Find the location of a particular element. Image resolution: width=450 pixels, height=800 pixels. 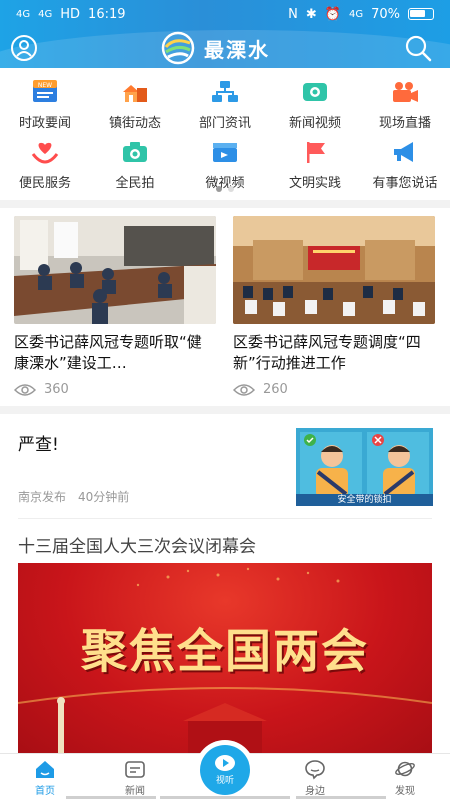

chat-icon is located at coordinates (315, 770).